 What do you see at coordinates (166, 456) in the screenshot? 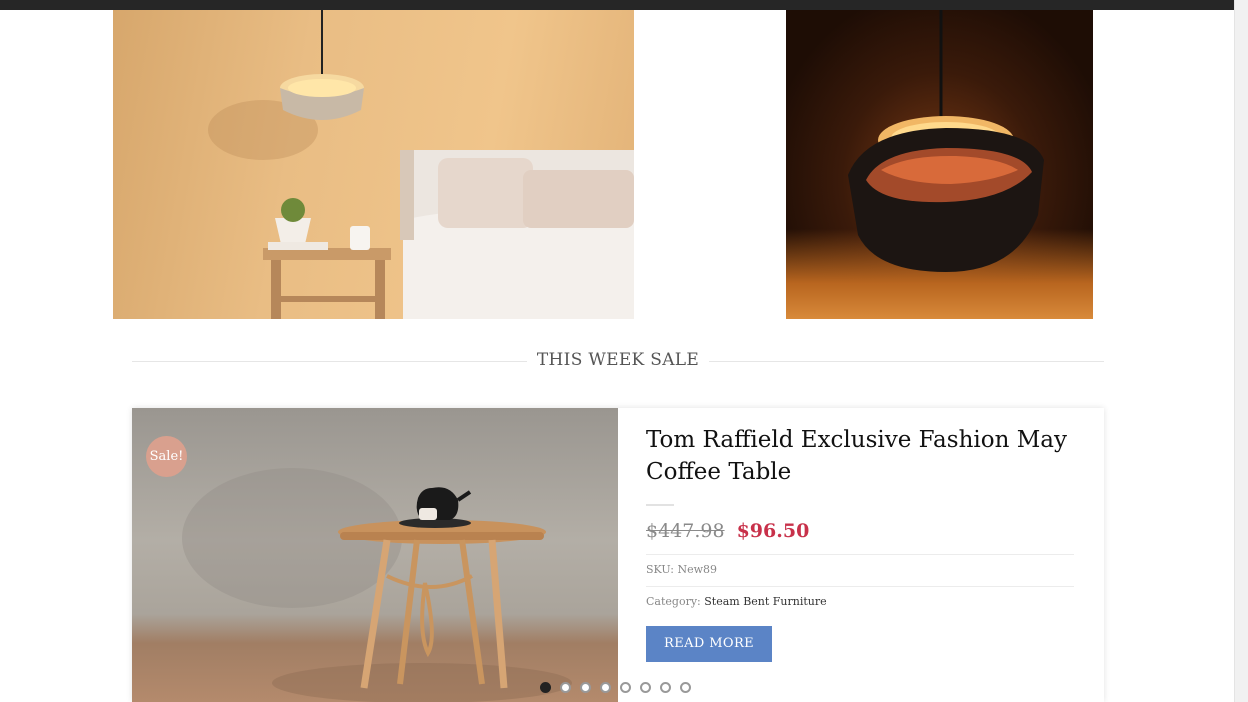
I see `sale-badge: Sale!` at bounding box center [166, 456].